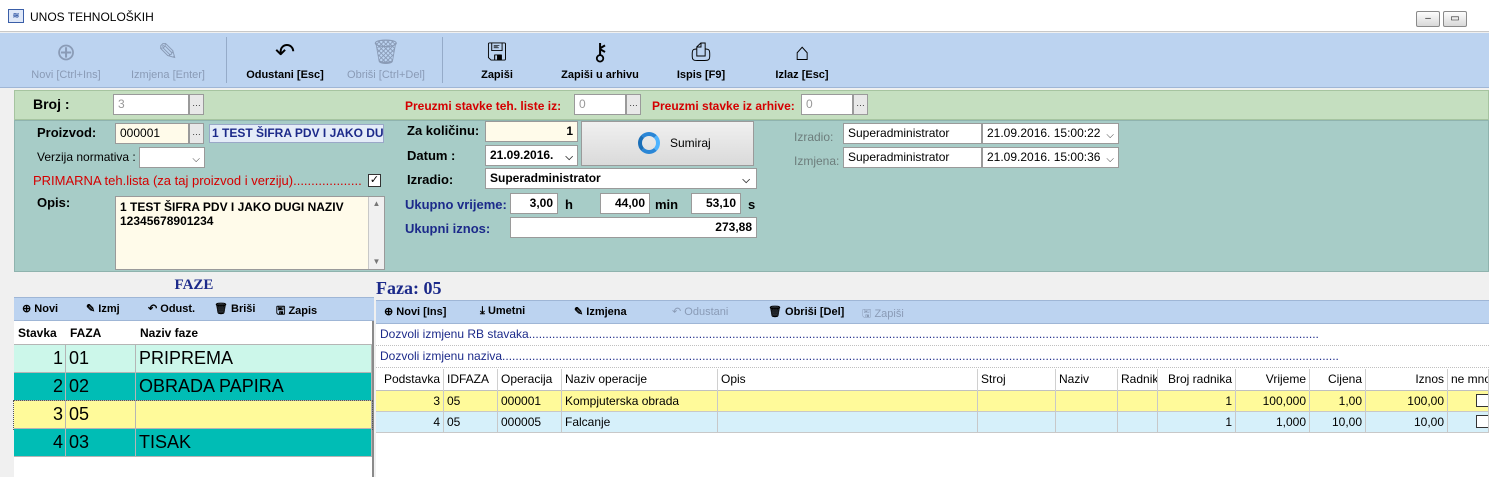  What do you see at coordinates (1050, 133) in the screenshot?
I see `audit-izradio-time: 21.09.2016. 15:00:22 ⌵` at bounding box center [1050, 133].